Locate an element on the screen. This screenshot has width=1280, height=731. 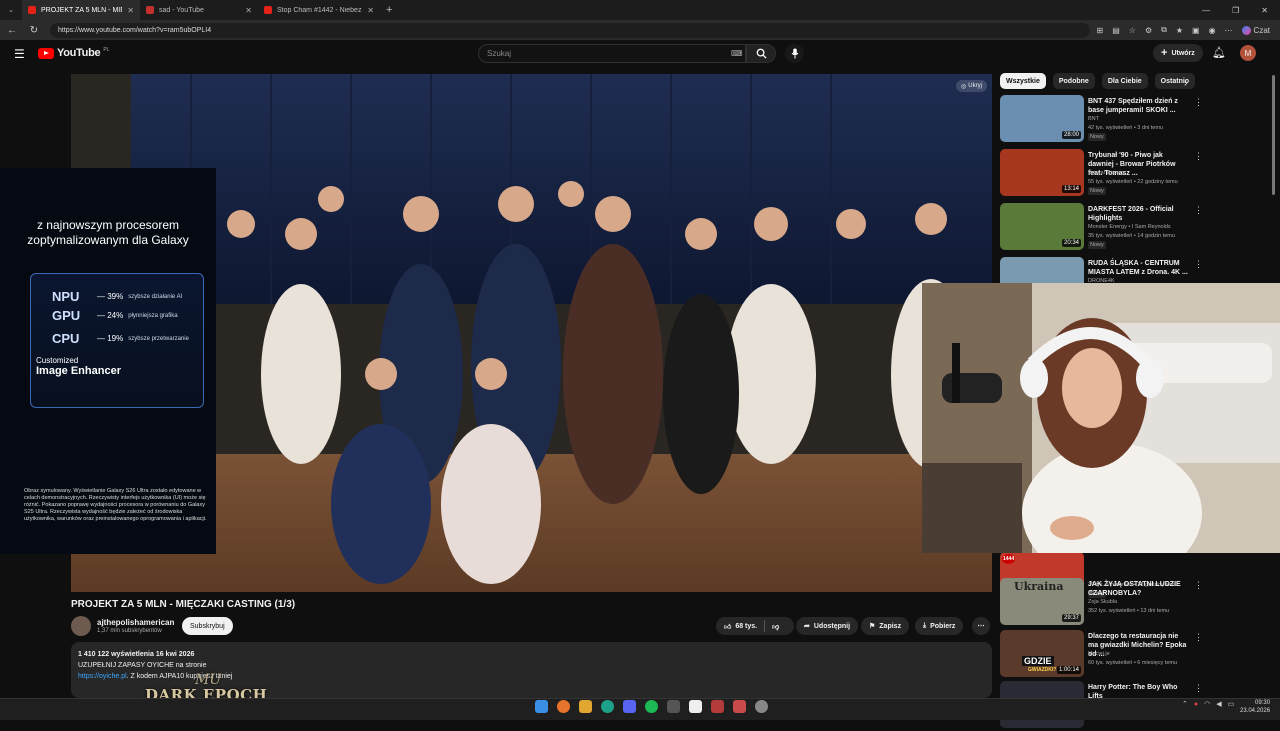
rec-channel: Maciej.je is located at coordinates (1099, 654).